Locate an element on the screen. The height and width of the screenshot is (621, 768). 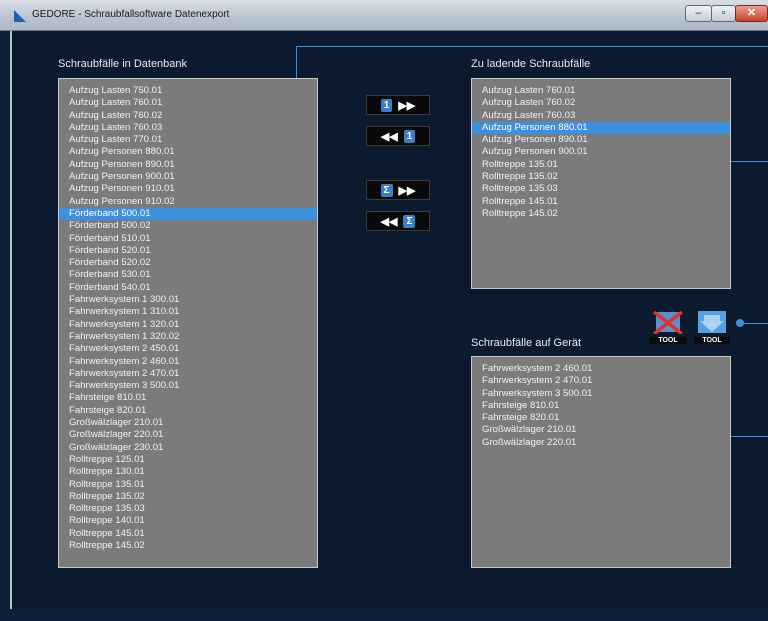
list-item: Aufzug Lasten 750.01 is located at coordinates (188, 91).